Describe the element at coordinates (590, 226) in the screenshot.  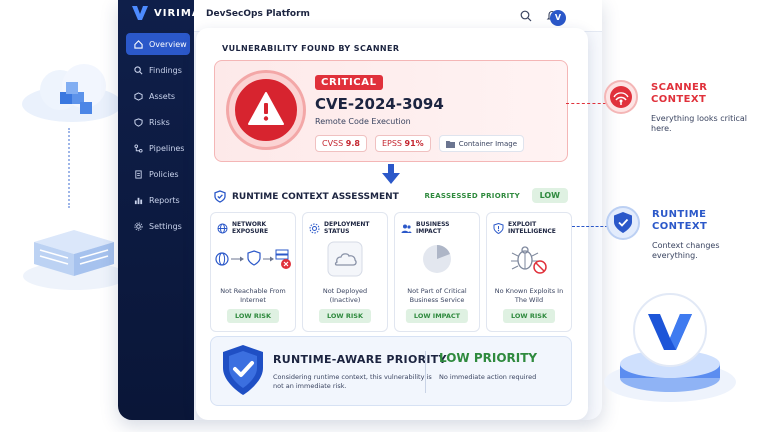
I see `runtime-connector` at that location.